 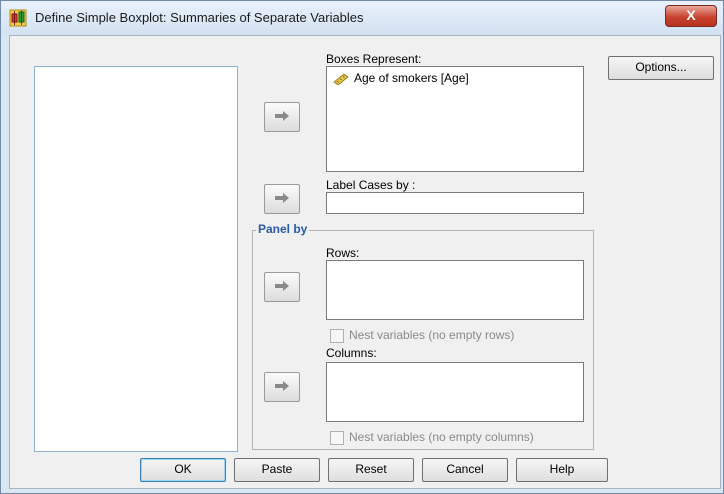 I want to click on nest-columns-checkbox: Nest variables (no empty columns), so click(x=432, y=437).